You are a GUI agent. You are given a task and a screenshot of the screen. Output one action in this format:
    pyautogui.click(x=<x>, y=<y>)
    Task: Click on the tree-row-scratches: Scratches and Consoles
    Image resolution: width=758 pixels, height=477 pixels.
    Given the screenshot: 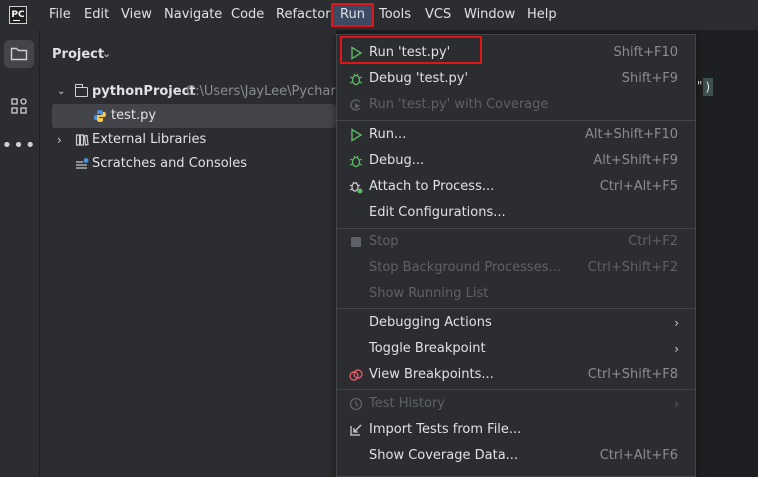 What is the action you would take?
    pyautogui.click(x=188, y=164)
    